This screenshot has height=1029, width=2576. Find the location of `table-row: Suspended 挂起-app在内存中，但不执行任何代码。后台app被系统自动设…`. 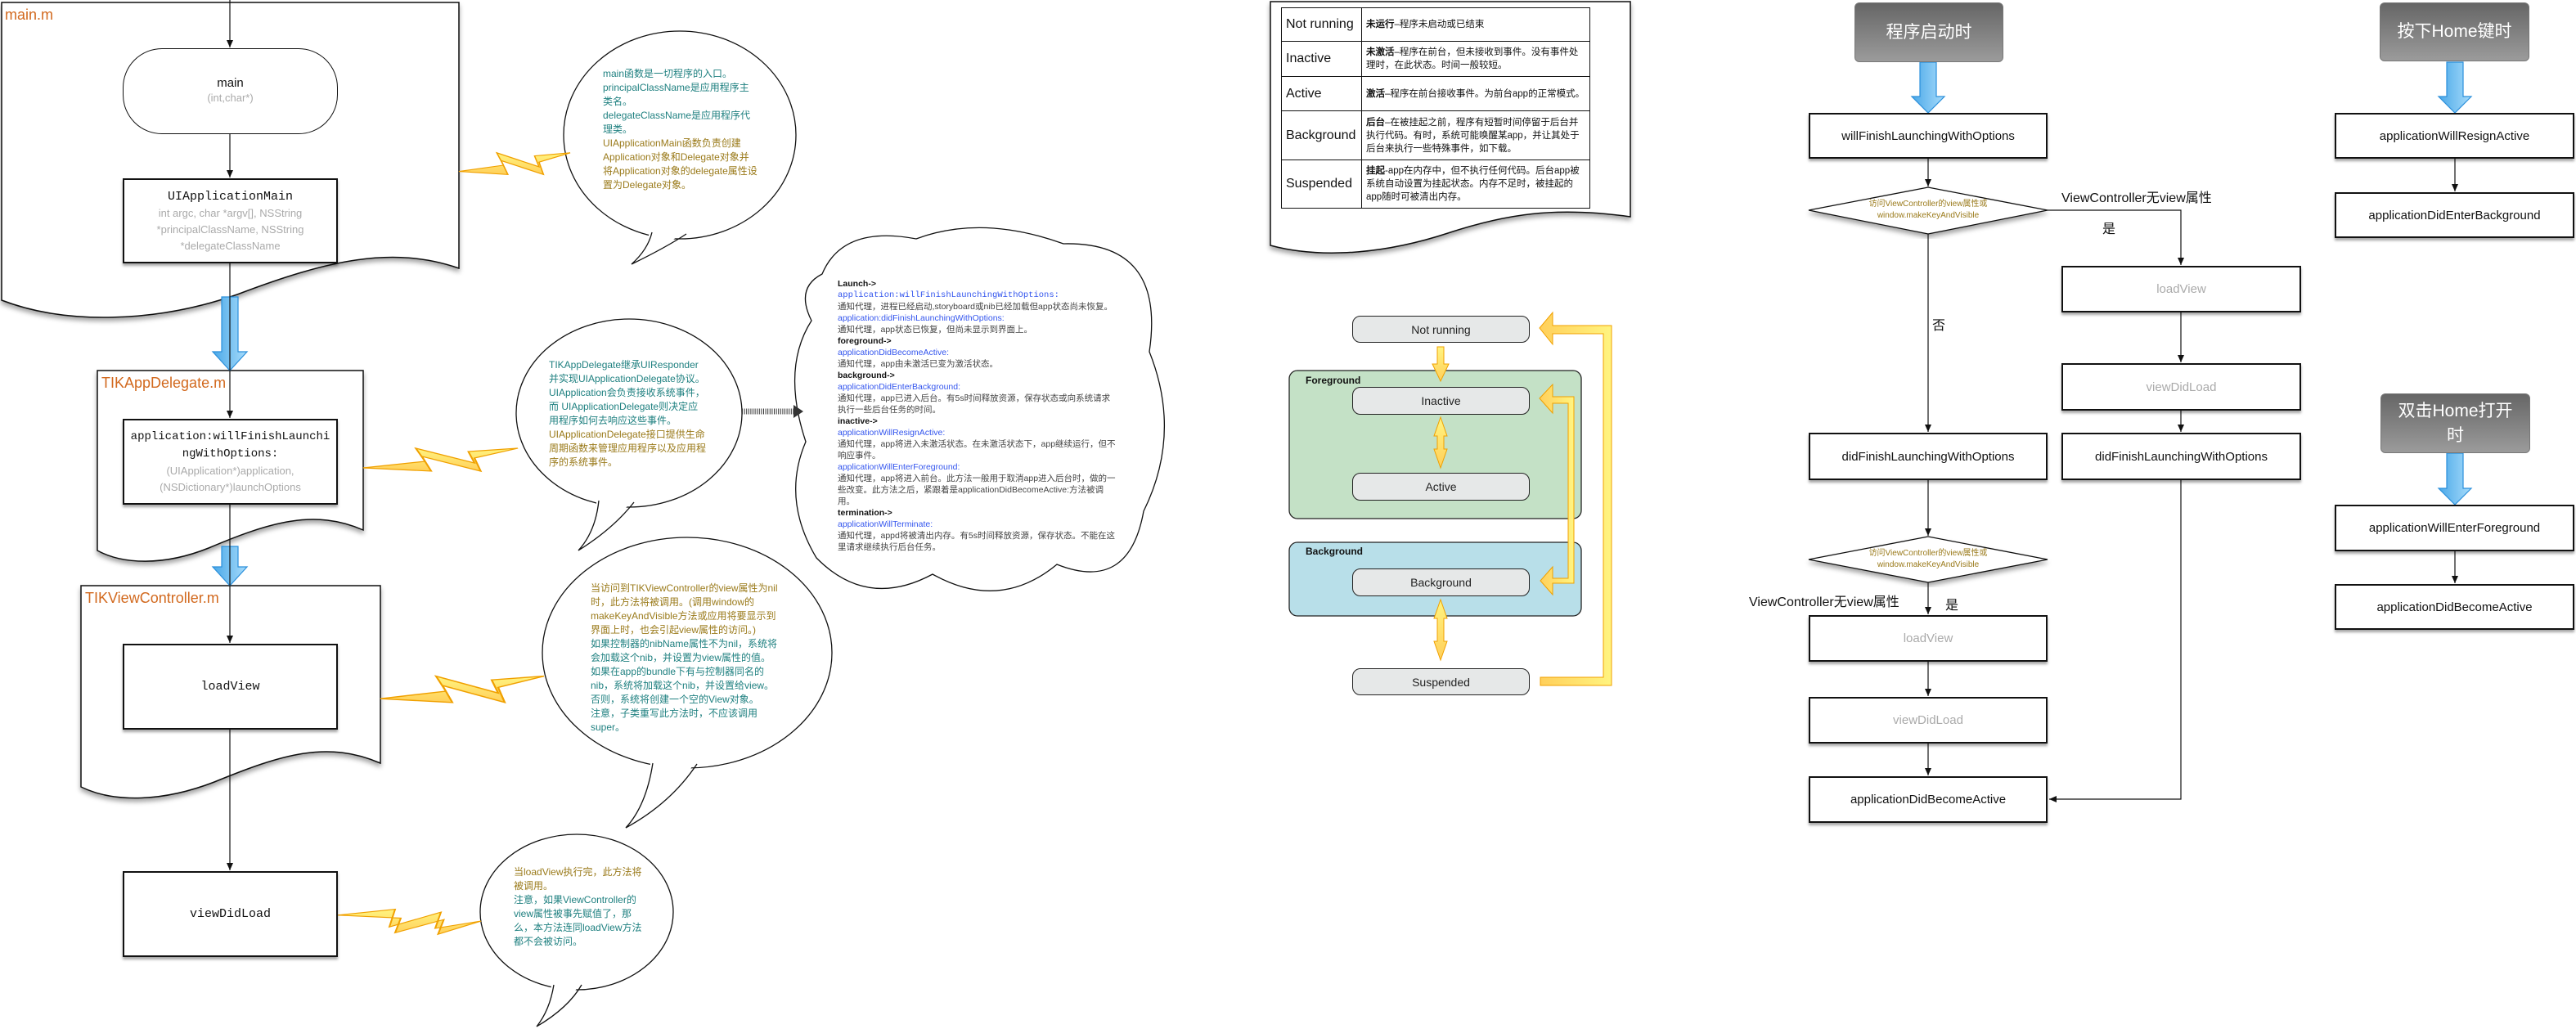

table-row: Suspended 挂起-app在内存中，但不执行任何代码。后台app被系统自动设… is located at coordinates (1435, 184).